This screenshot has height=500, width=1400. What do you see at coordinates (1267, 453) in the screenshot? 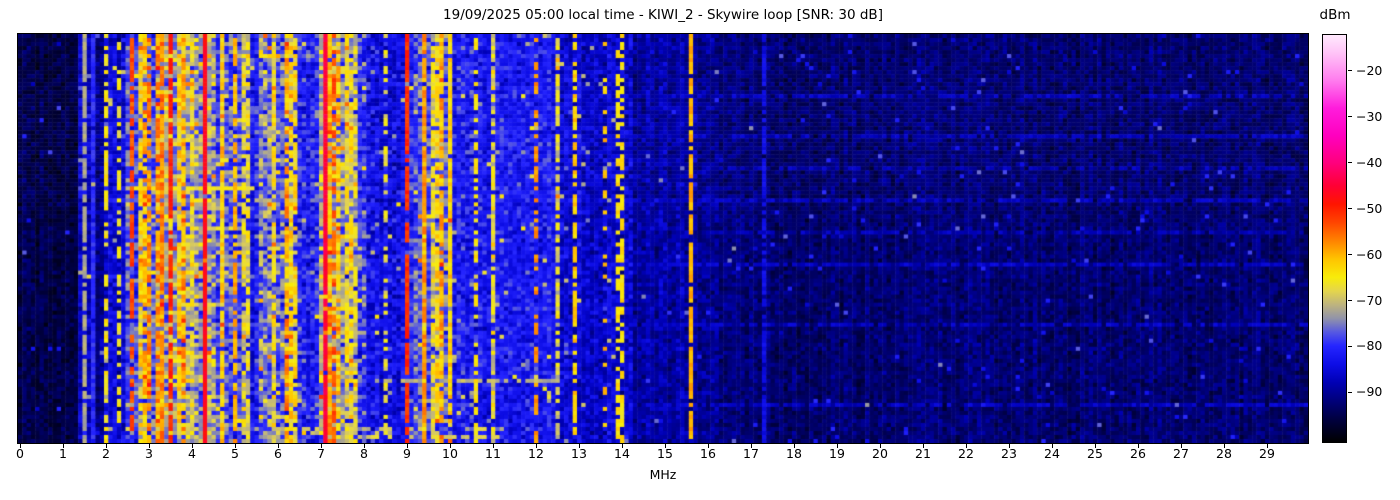
I see `x-tick-label: 29` at bounding box center [1267, 453].